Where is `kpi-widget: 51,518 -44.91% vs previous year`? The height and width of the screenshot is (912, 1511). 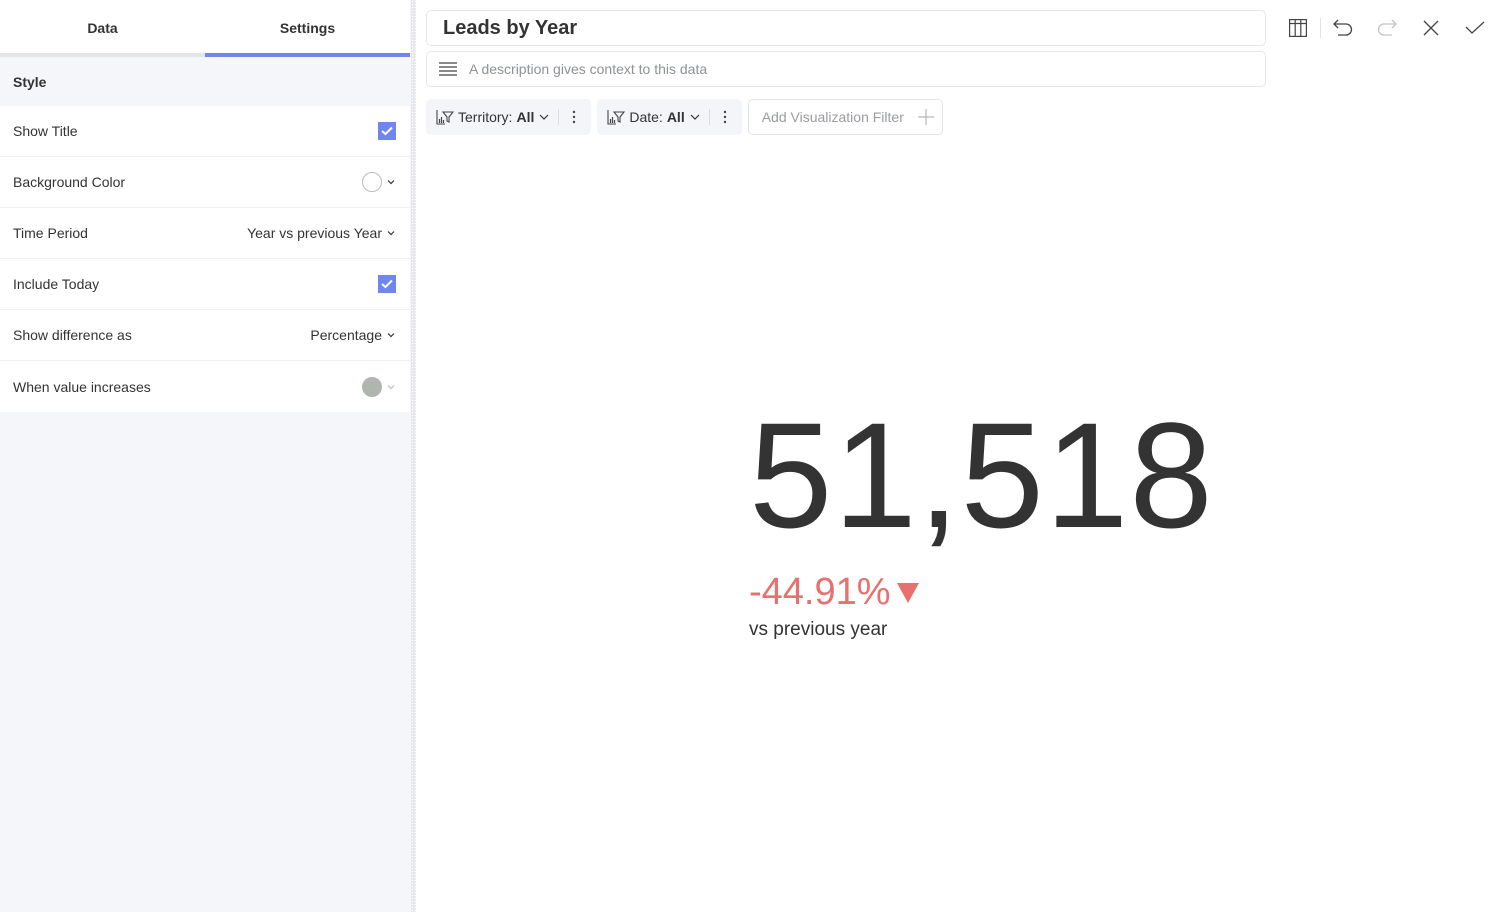 kpi-widget: 51,518 -44.91% vs previous year is located at coordinates (981, 515).